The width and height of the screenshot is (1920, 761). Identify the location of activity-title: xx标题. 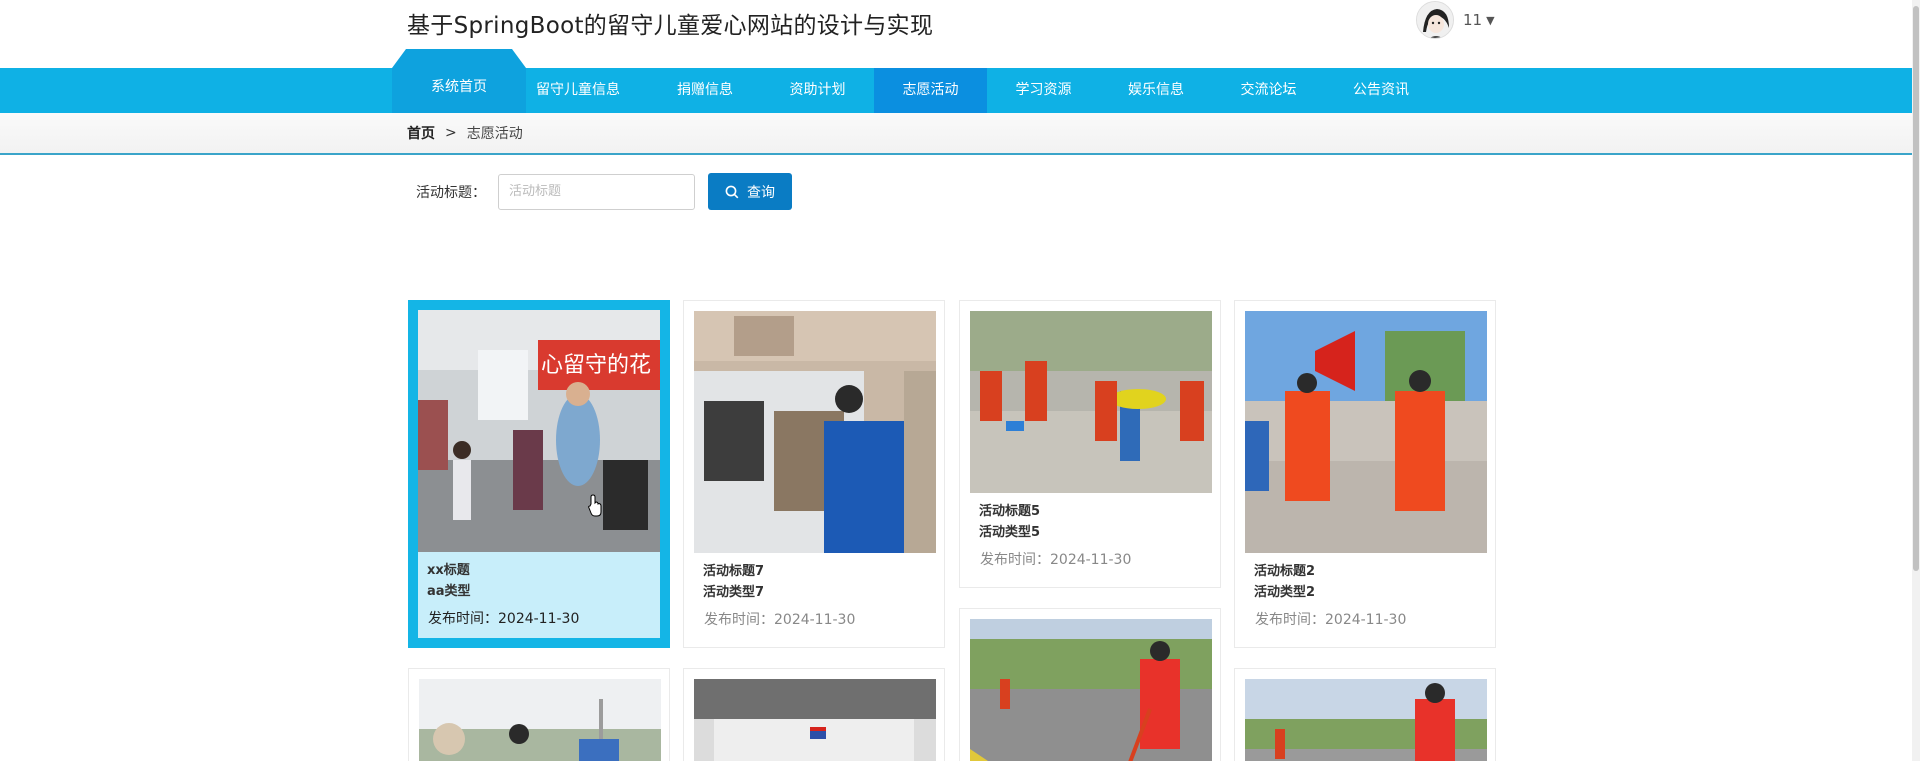
(448, 570).